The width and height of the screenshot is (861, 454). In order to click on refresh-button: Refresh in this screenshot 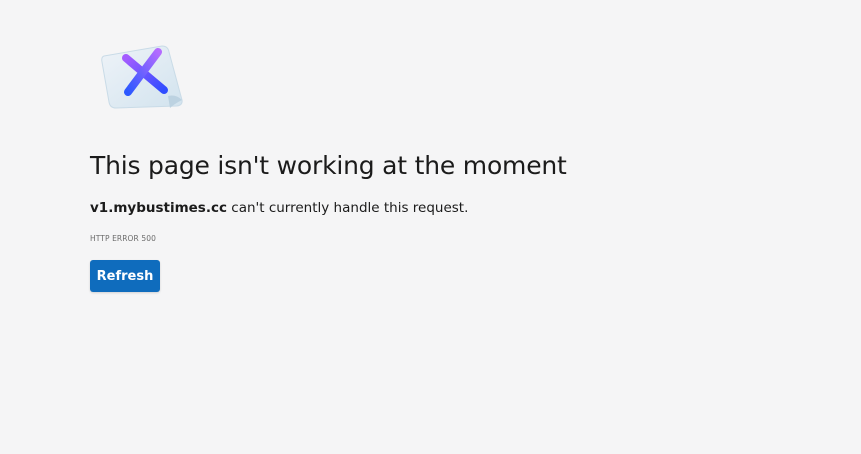, I will do `click(125, 276)`.